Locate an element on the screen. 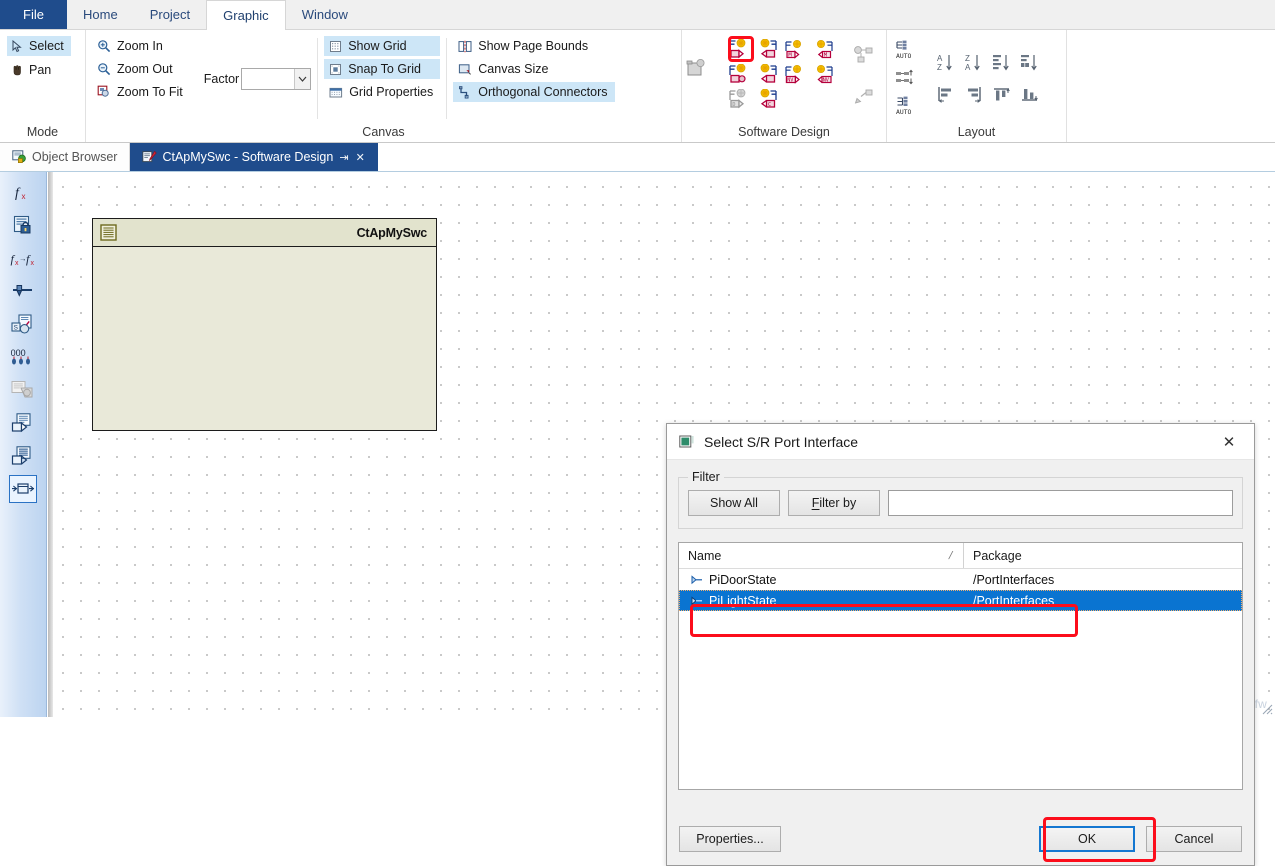 The image size is (1275, 866). doc-tab-software-design: CtApMySwc - Software Design ⇥ ✕ is located at coordinates (254, 157).